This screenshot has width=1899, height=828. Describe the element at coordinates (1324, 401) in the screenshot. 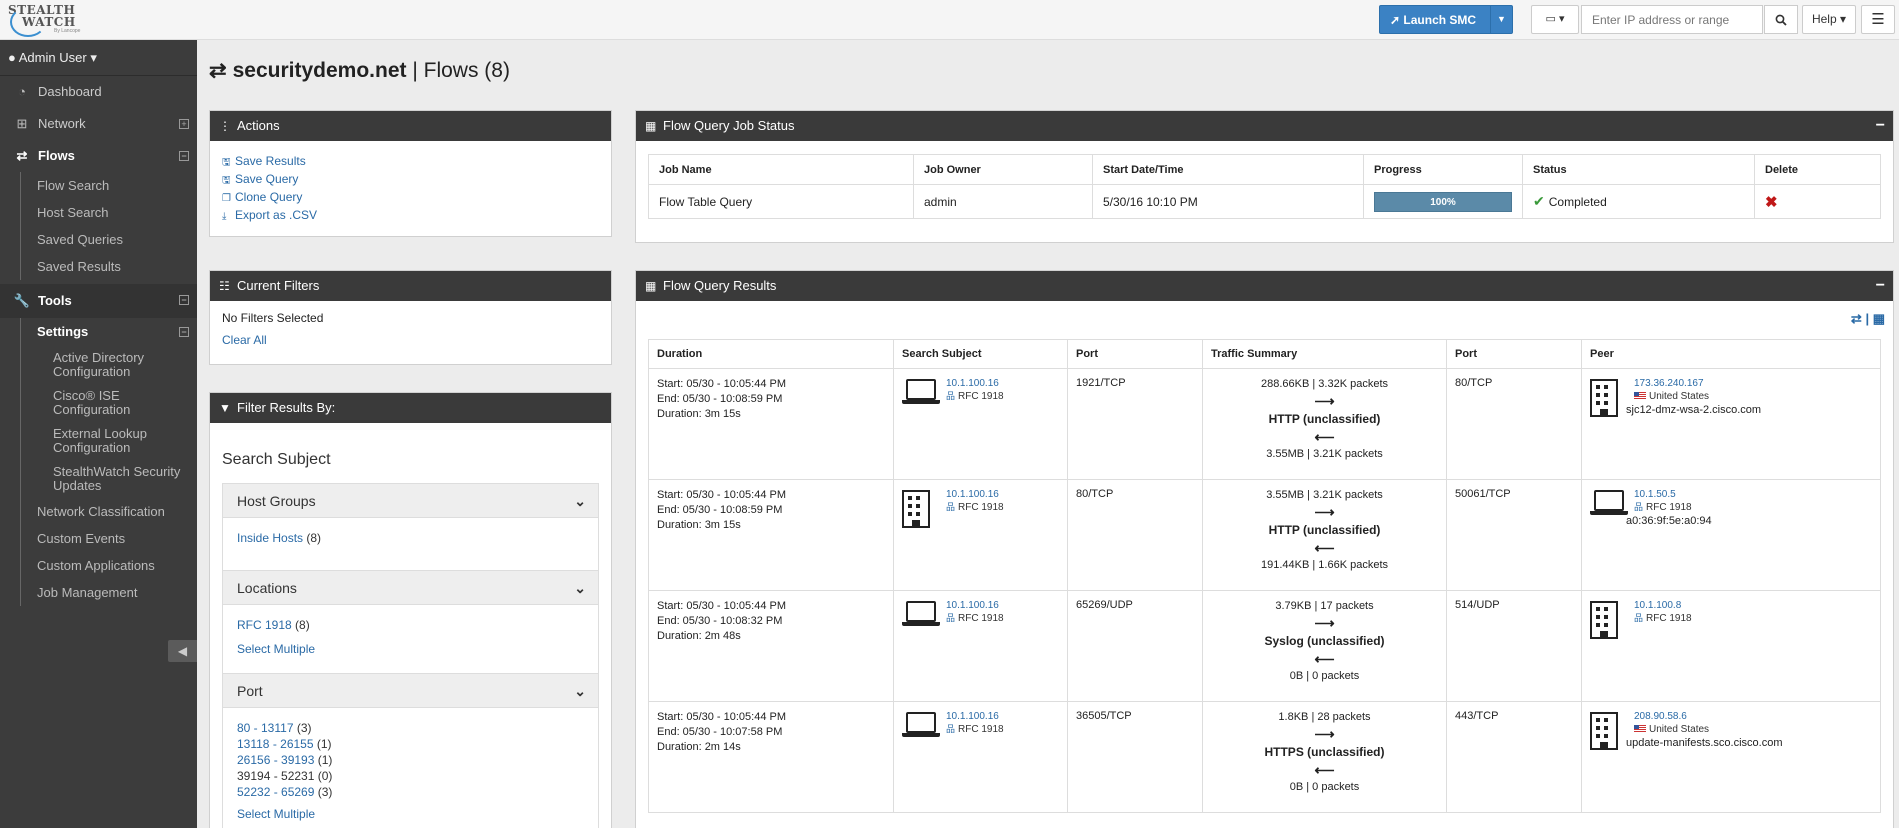

I see `arrow-right-icon: ⟶` at that location.